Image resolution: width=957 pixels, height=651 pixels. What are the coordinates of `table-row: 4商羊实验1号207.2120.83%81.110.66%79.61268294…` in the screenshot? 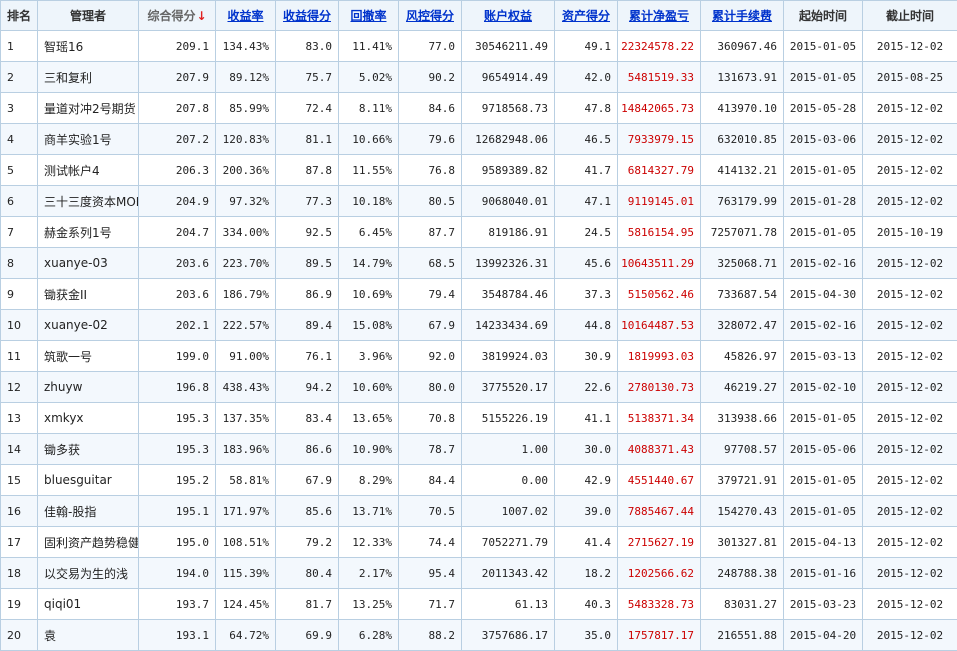 It's located at (479, 139).